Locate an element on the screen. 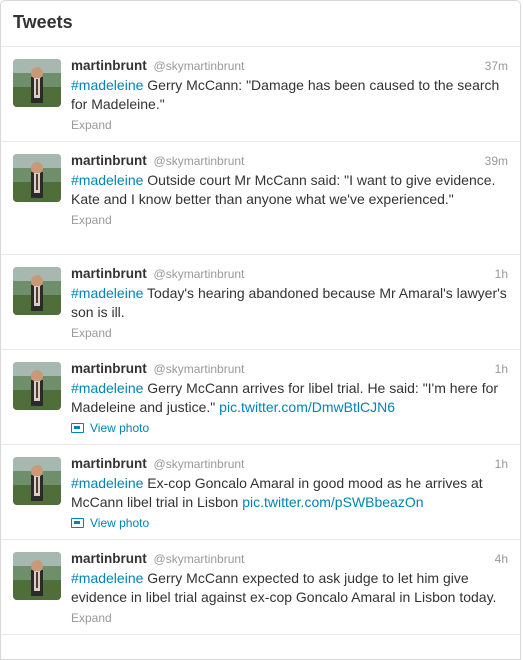  tweet-time: 37m is located at coordinates (496, 66).